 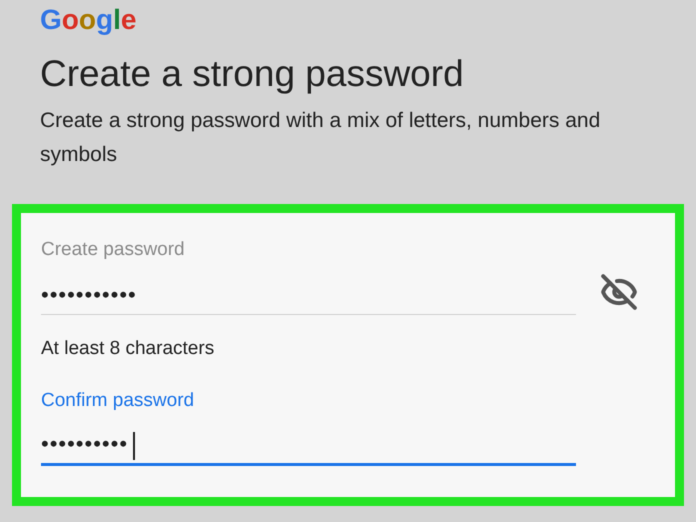 I want to click on field-label: Confirm password, so click(x=118, y=400).